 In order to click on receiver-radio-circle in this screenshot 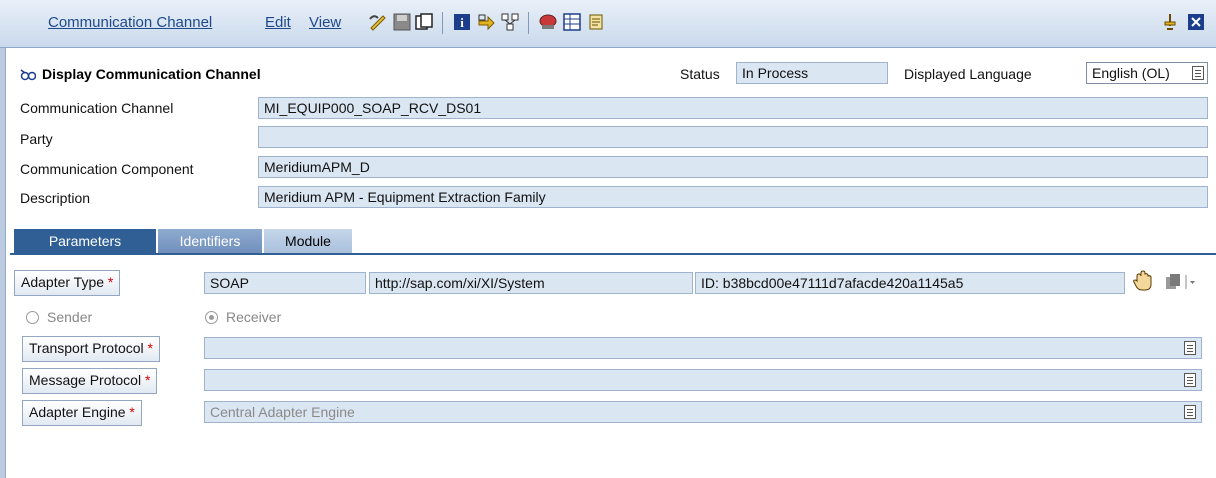, I will do `click(211, 317)`.